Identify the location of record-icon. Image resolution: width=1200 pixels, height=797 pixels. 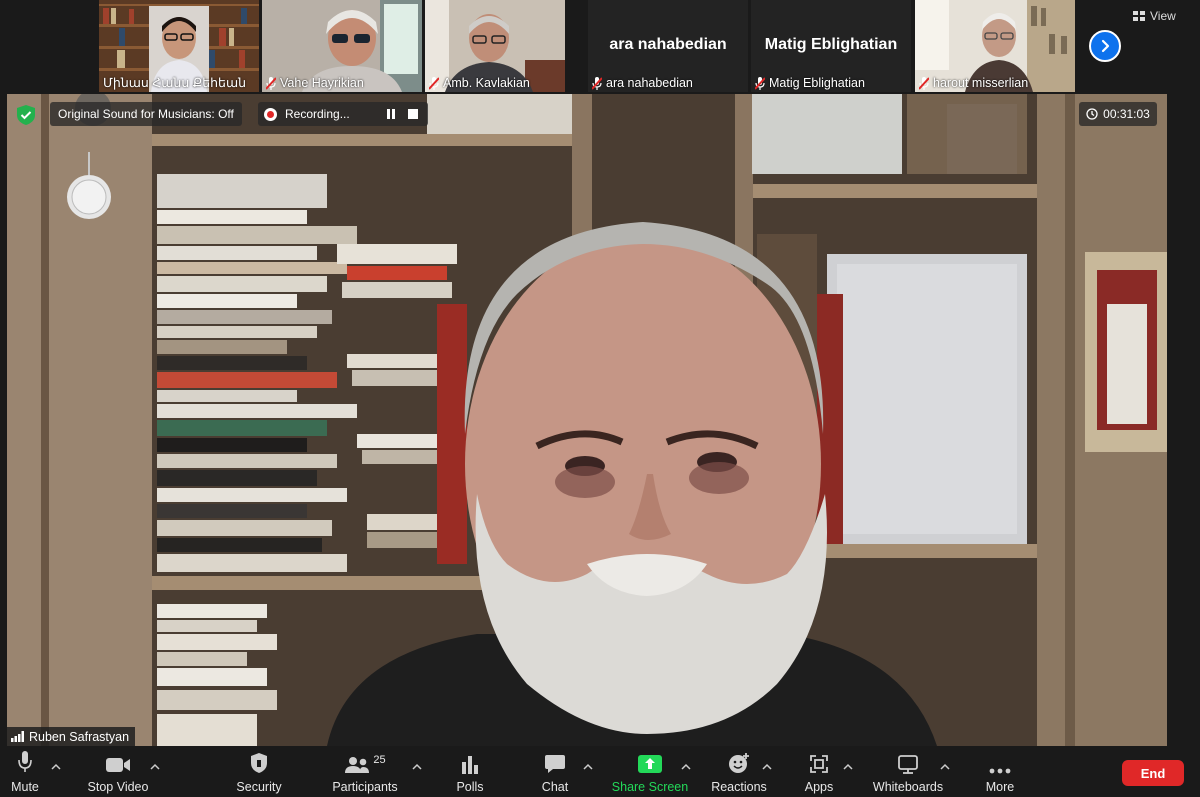
(270, 114).